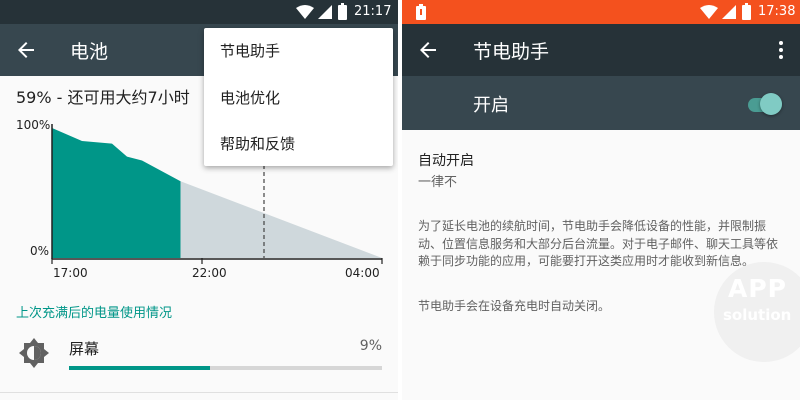 Image resolution: width=800 pixels, height=400 pixels. Describe the element at coordinates (438, 182) in the screenshot. I see `auto-on-summary: 一律不` at that location.